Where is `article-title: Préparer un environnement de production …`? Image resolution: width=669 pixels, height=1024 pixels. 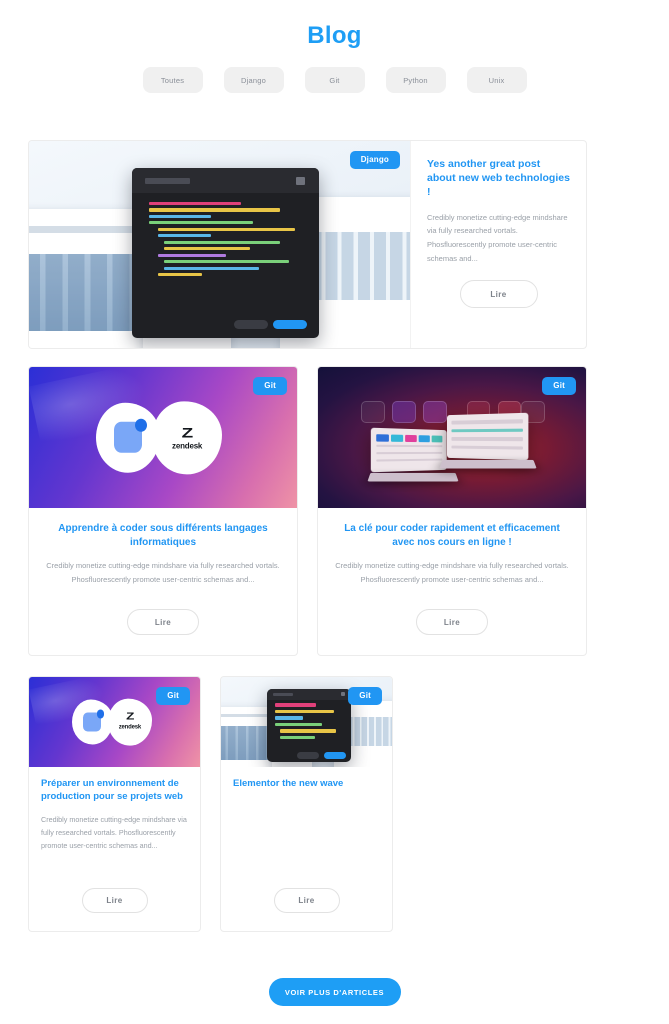 article-title: Préparer un environnement de production … is located at coordinates (112, 790).